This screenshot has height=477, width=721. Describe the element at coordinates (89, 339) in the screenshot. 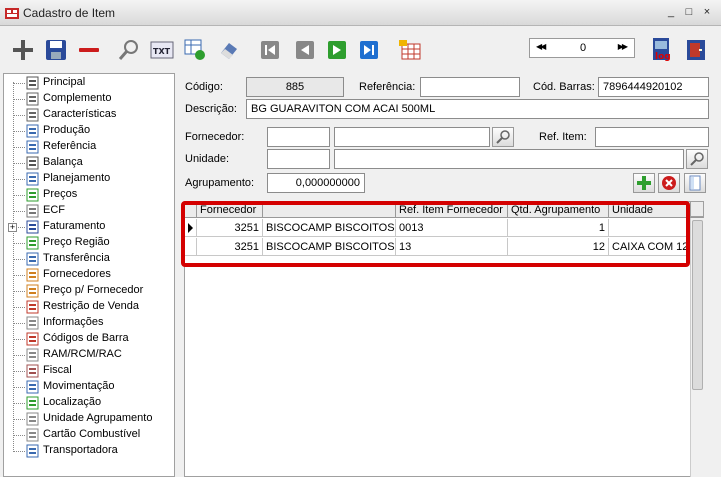

I see `tree-item-c-digos-de-barra: Códigos de Barra` at that location.